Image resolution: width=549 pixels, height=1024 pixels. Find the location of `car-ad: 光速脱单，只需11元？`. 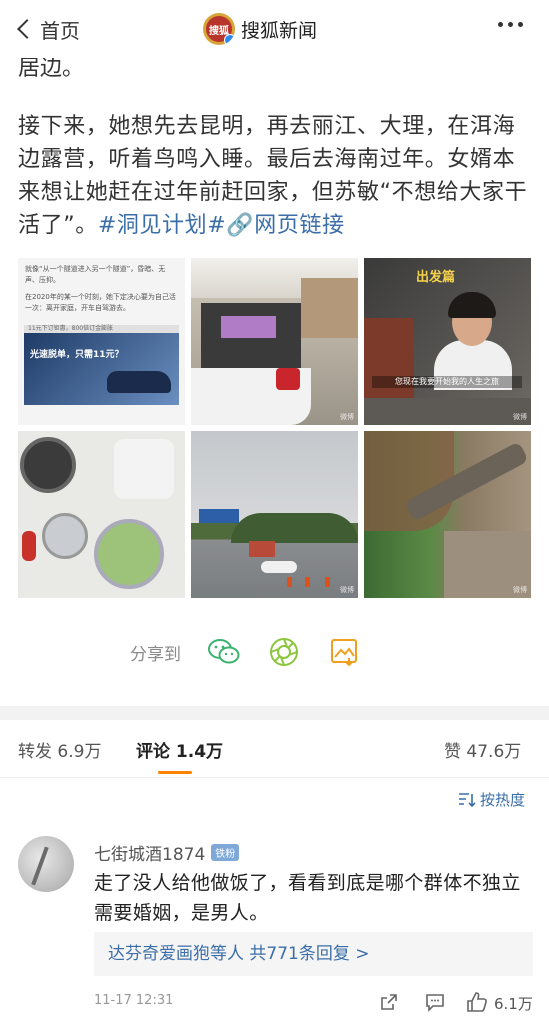

car-ad: 光速脱单，只需11元？ is located at coordinates (101, 369).